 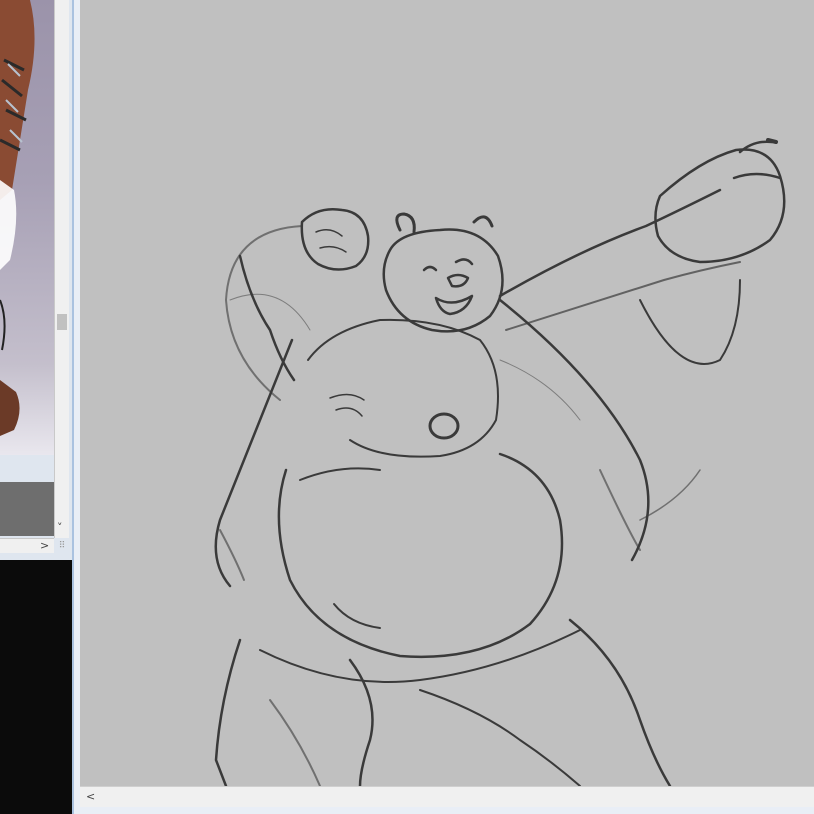 What do you see at coordinates (44, 545) in the screenshot?
I see `scroll-right-arrow-icon: >` at bounding box center [44, 545].